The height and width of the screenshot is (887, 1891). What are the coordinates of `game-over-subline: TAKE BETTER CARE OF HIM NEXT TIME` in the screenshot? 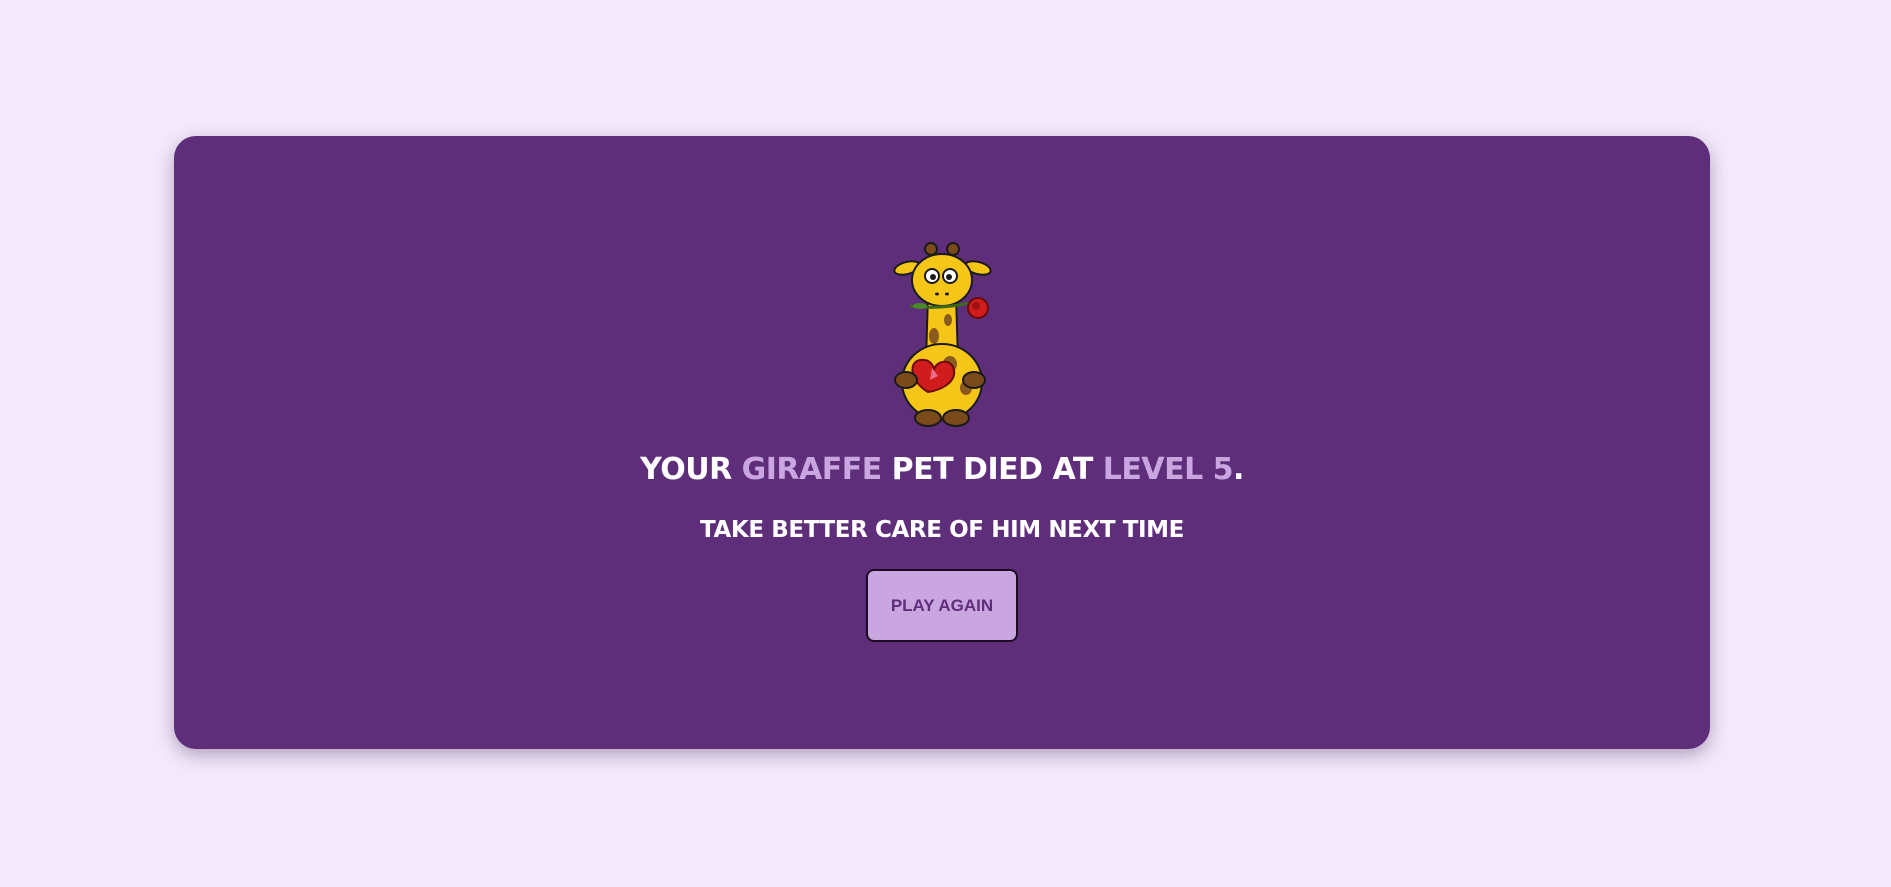 It's located at (942, 530).